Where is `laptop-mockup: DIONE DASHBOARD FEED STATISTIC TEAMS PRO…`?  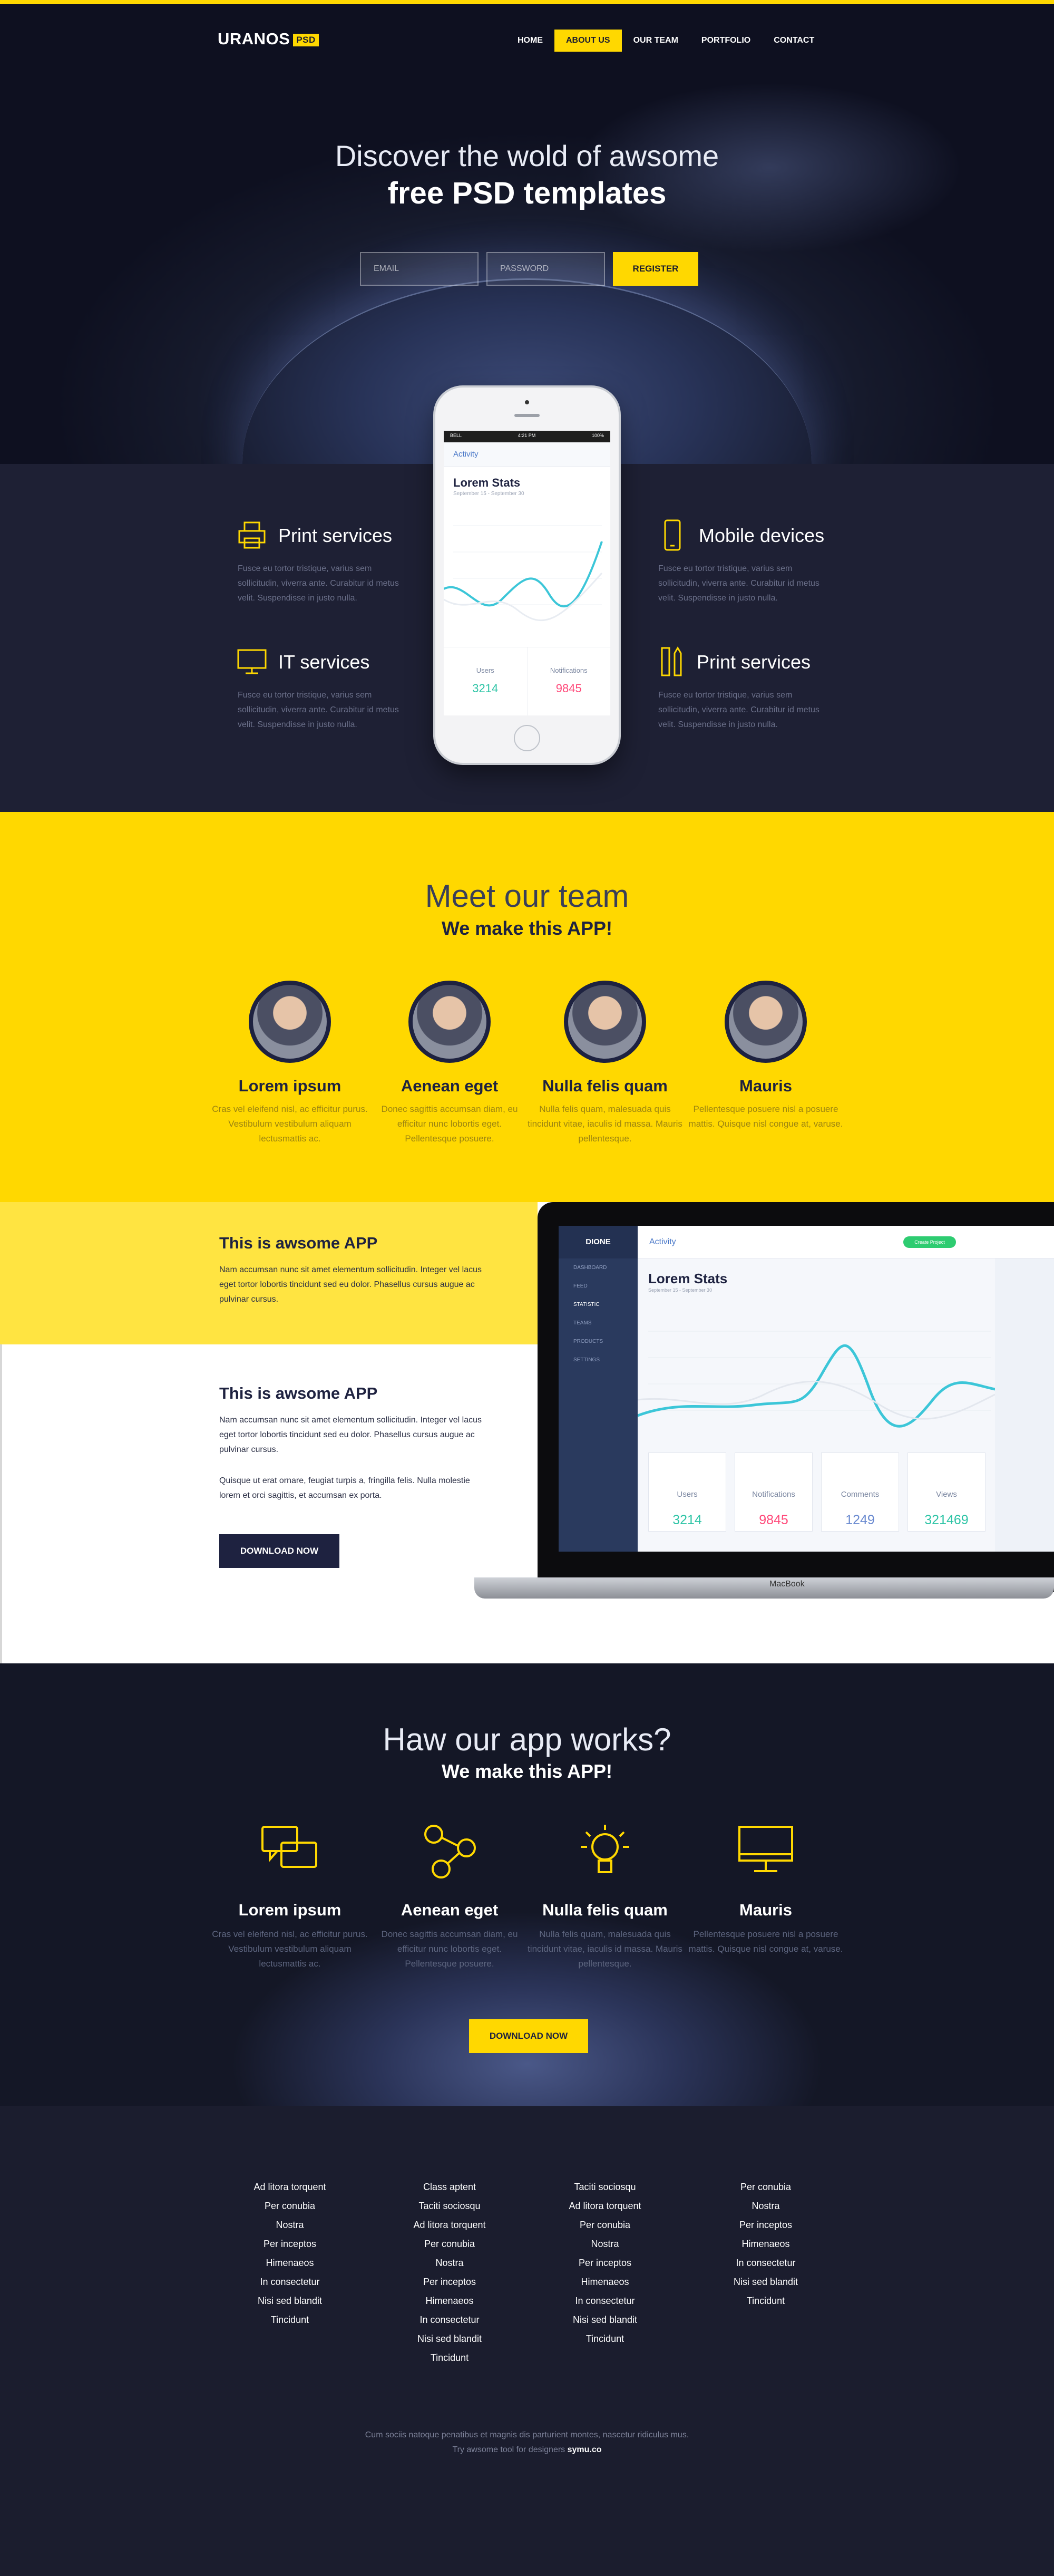 laptop-mockup: DIONE DASHBOARD FEED STATISTIC TEAMS PRO… is located at coordinates (796, 1397).